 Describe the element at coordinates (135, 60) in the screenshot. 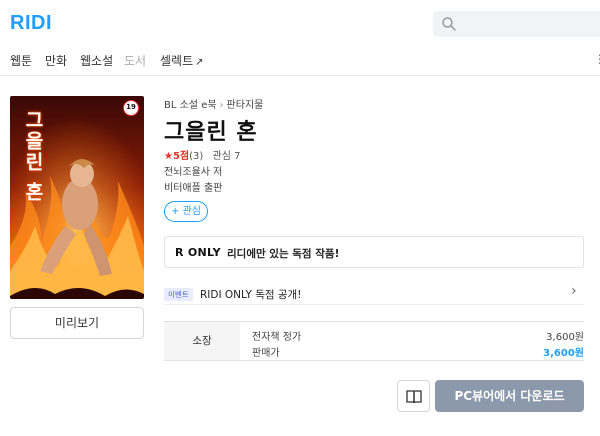

I see `nav-item-books: 도서` at that location.